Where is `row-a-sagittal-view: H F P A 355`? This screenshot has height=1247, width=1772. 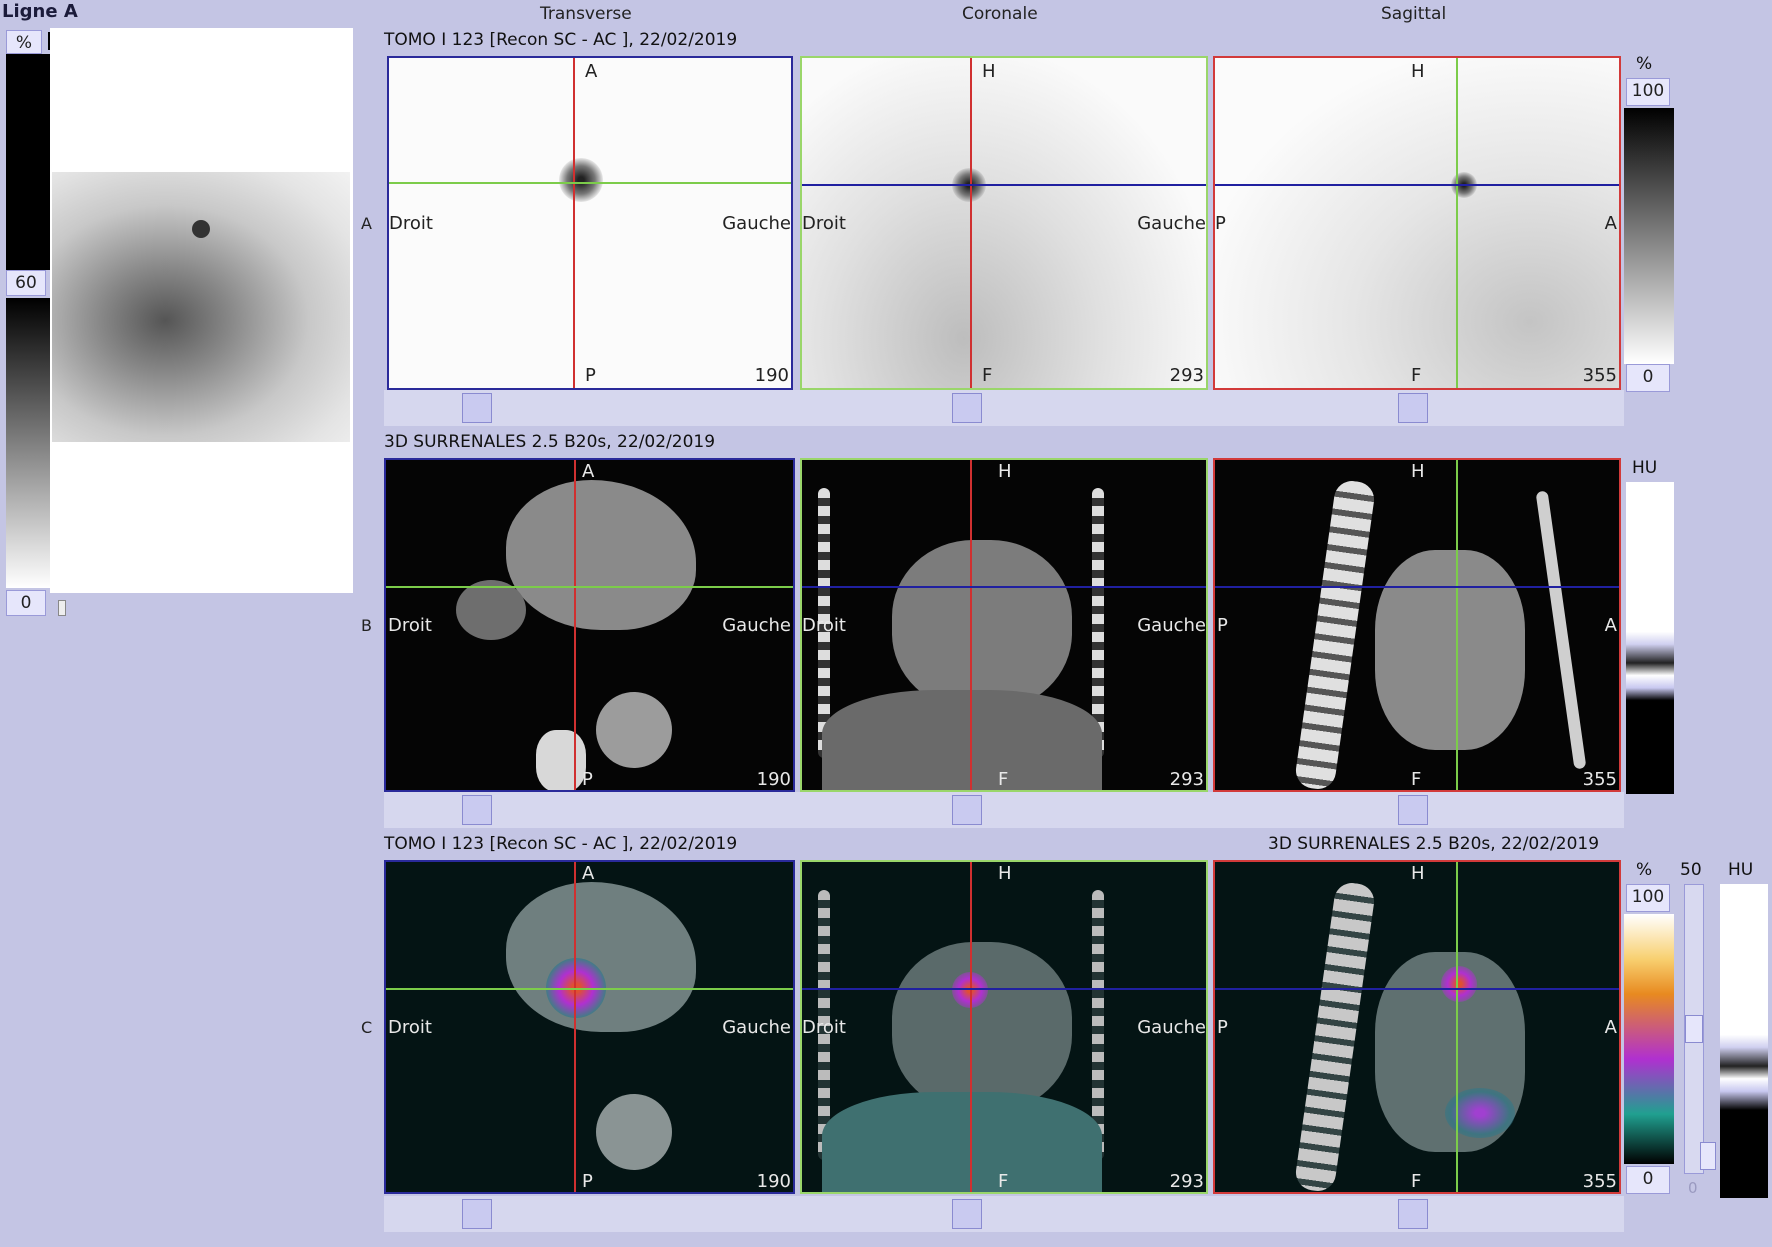 row-a-sagittal-view: H F P A 355 is located at coordinates (1417, 223).